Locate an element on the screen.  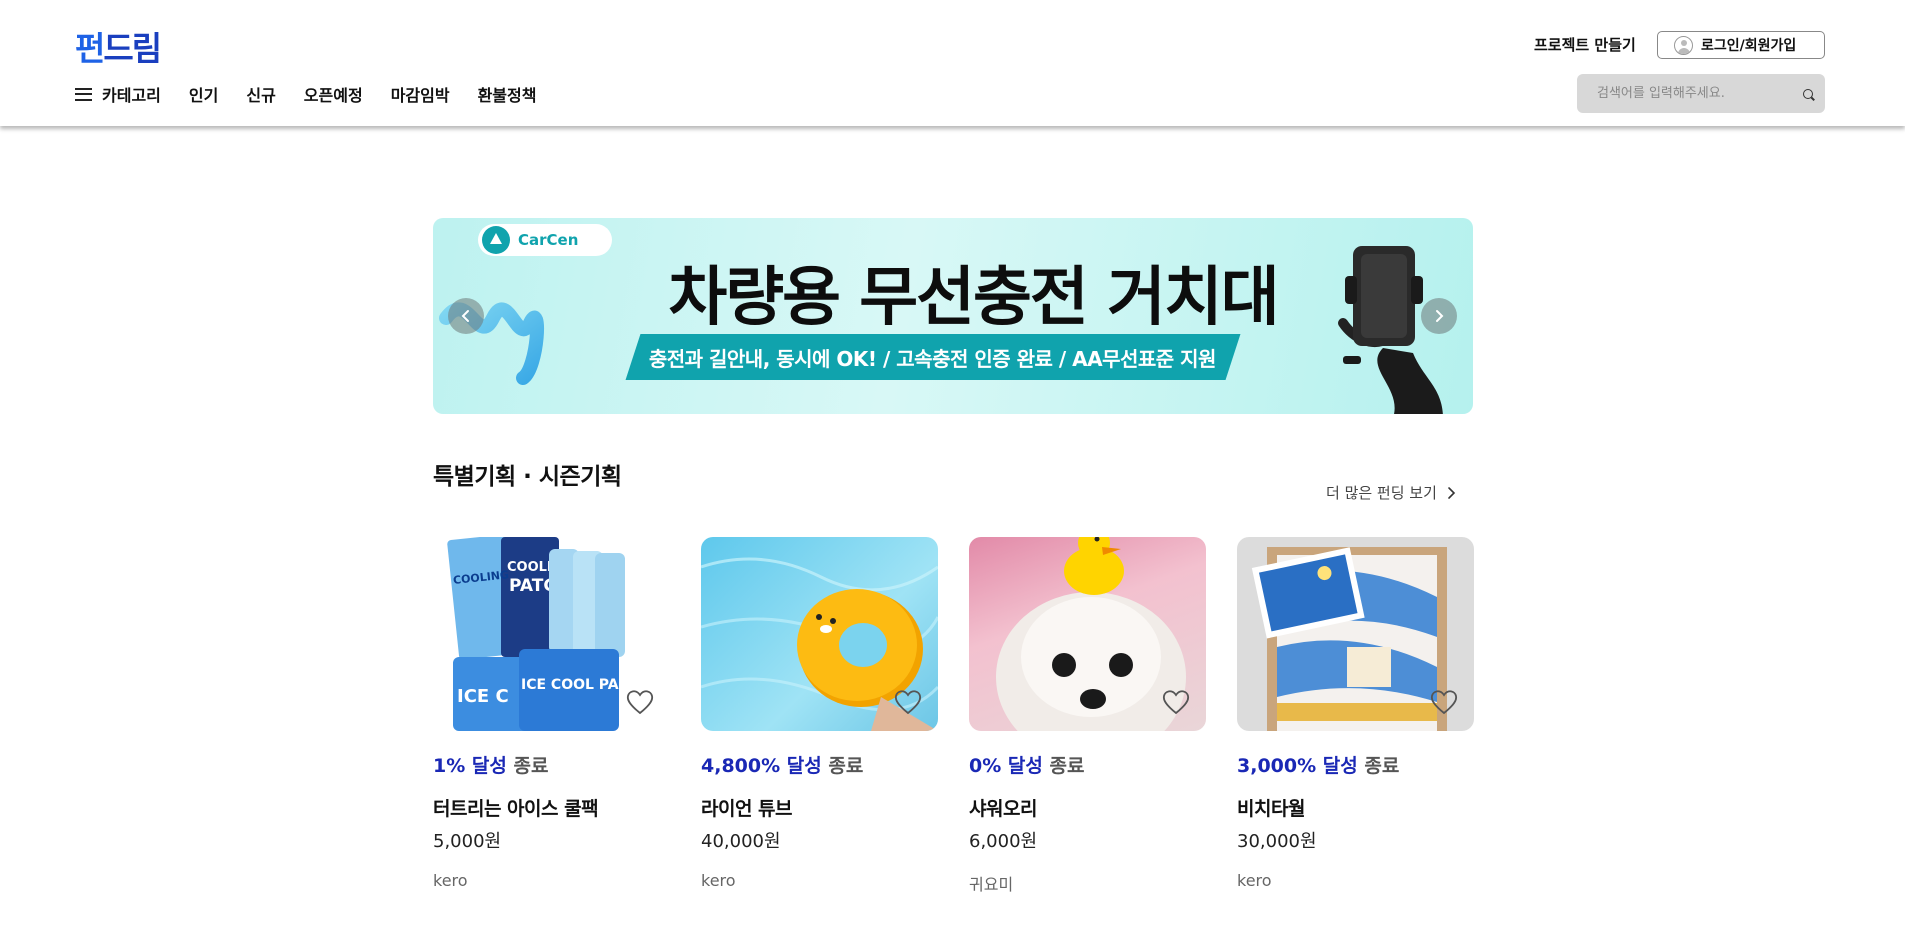
product-price: 6,000원 is located at coordinates (1003, 841).